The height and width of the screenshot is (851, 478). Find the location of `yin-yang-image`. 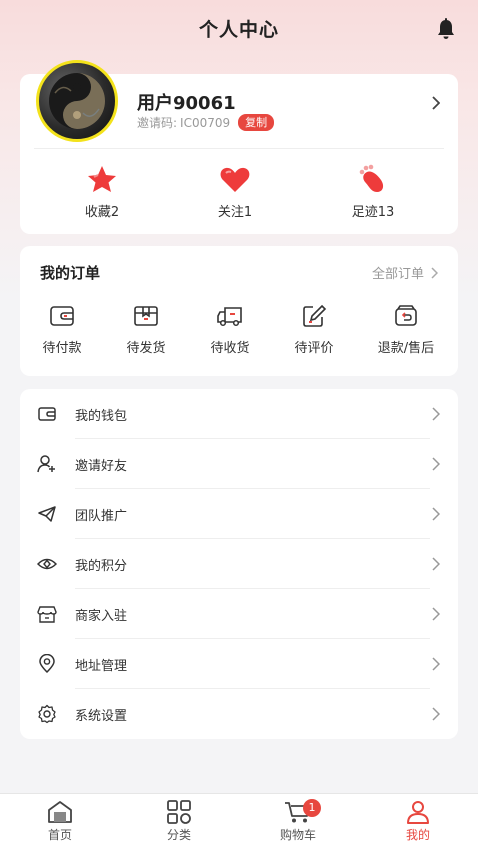

yin-yang-image is located at coordinates (77, 101).